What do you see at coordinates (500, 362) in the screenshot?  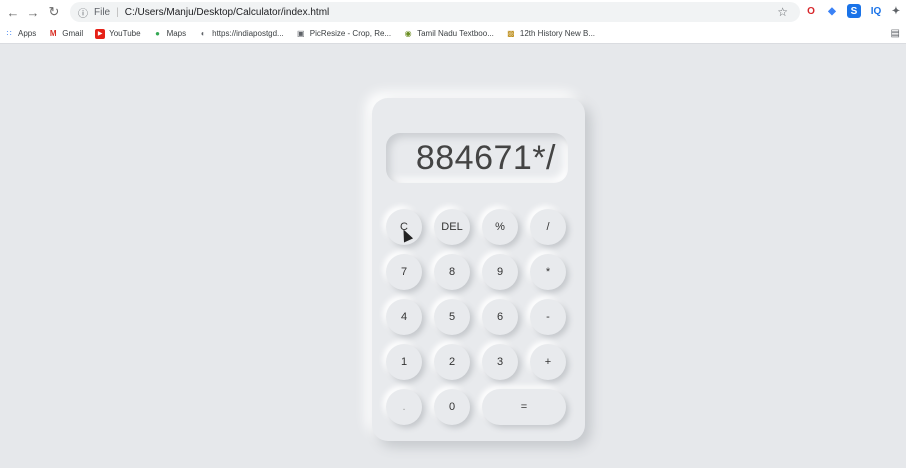 I see `digit-3-button: 3` at bounding box center [500, 362].